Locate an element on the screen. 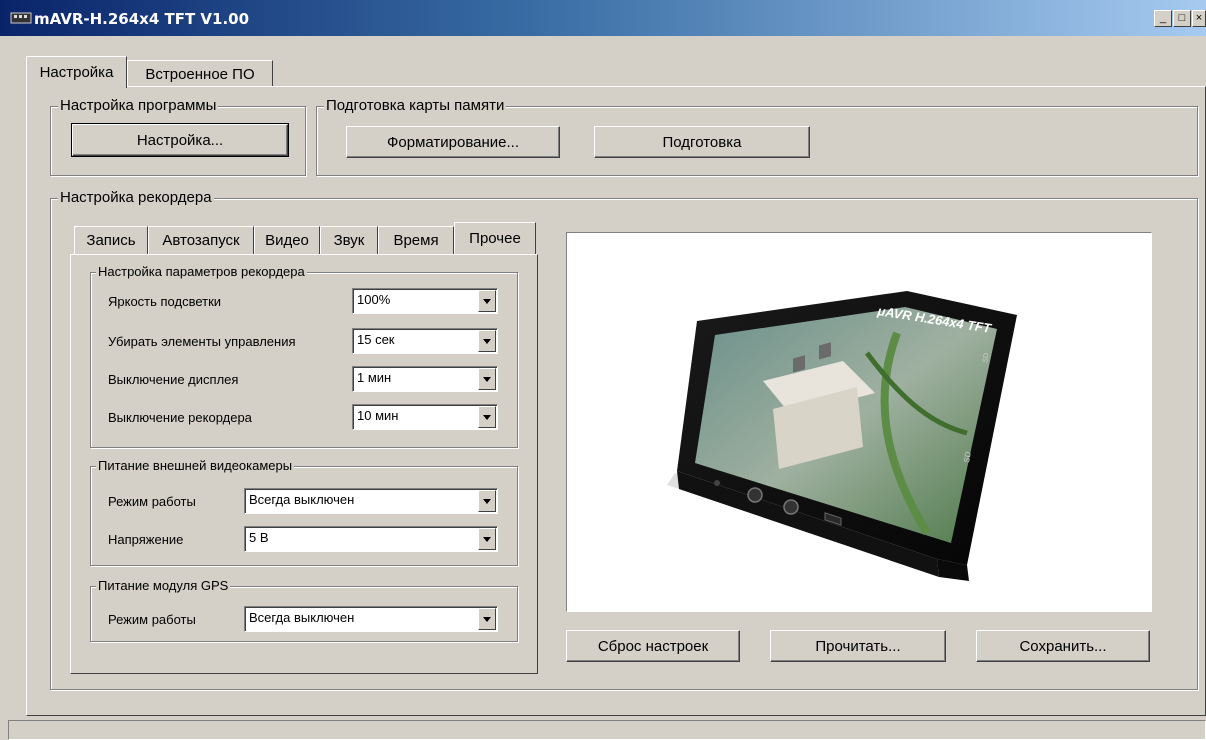  subtab-time: Время is located at coordinates (416, 240).